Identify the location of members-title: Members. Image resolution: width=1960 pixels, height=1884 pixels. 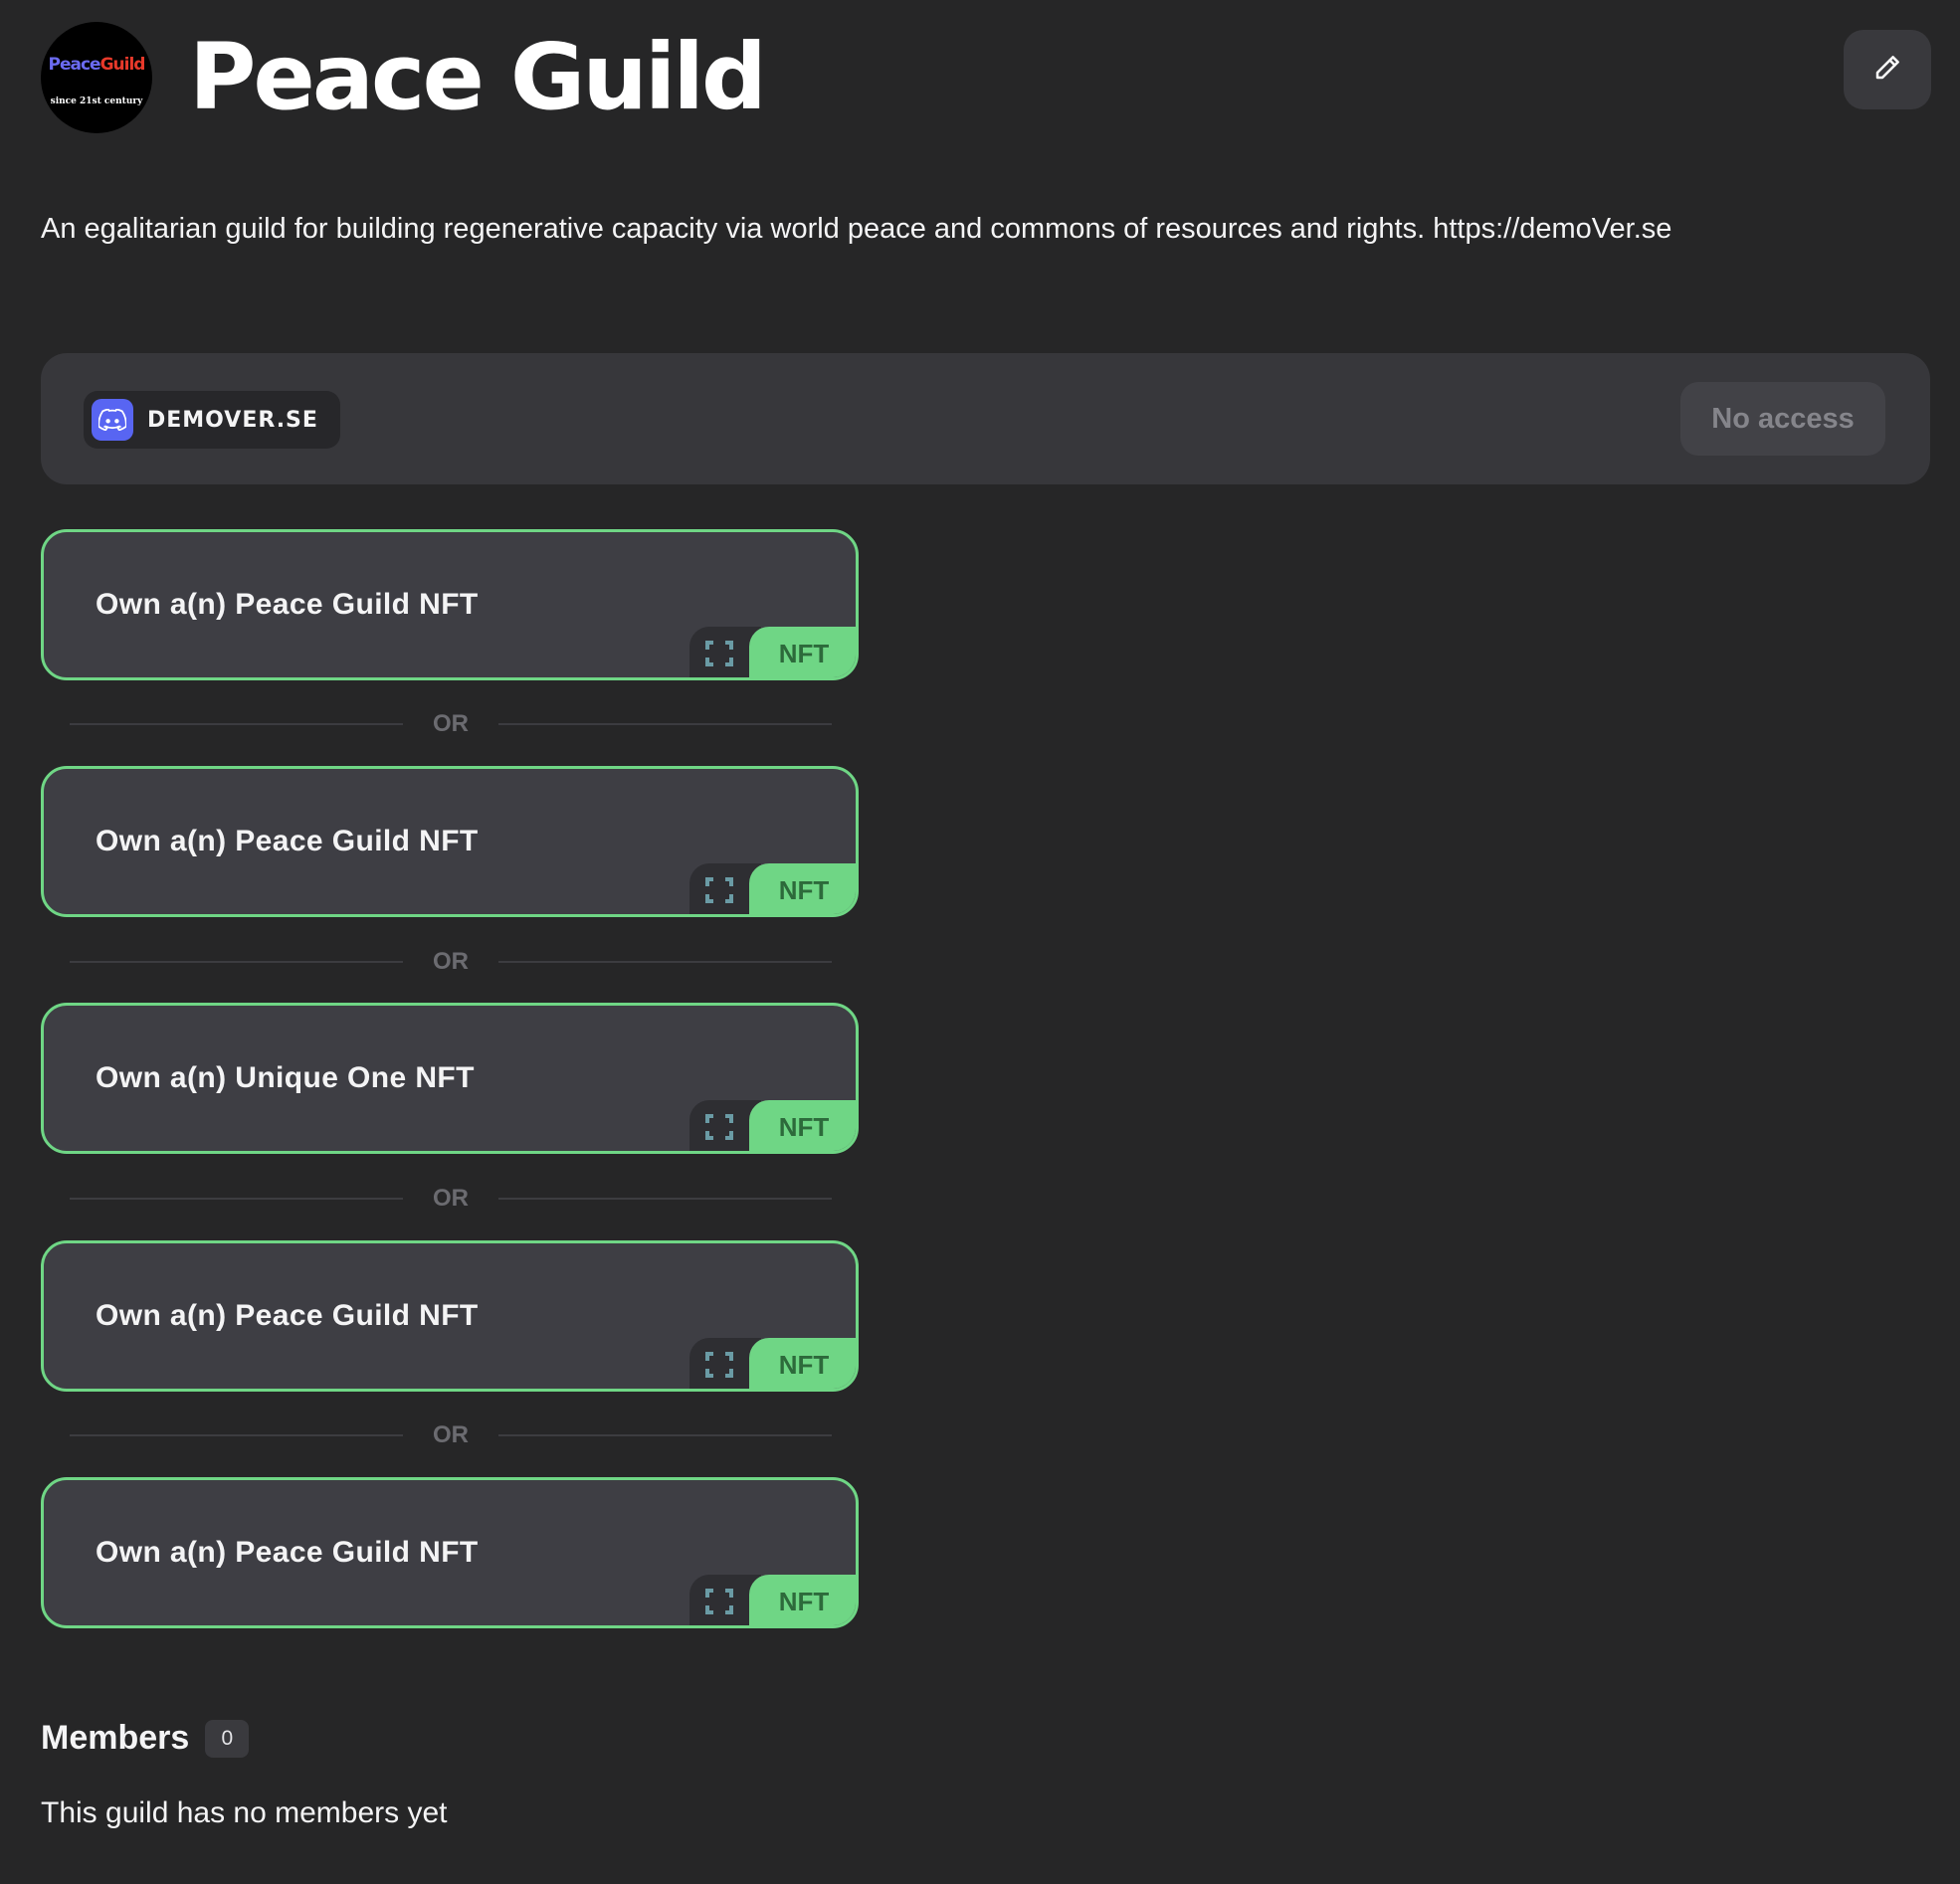
(115, 1738).